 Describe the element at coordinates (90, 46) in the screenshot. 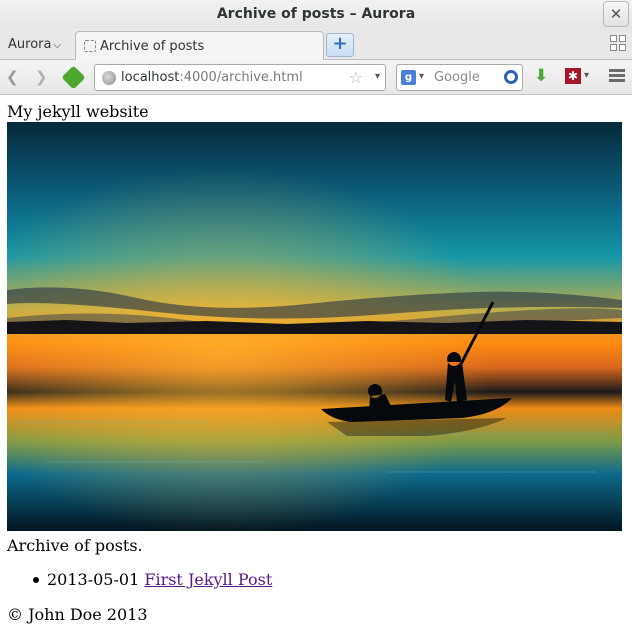

I see `page-favicon-icon` at that location.